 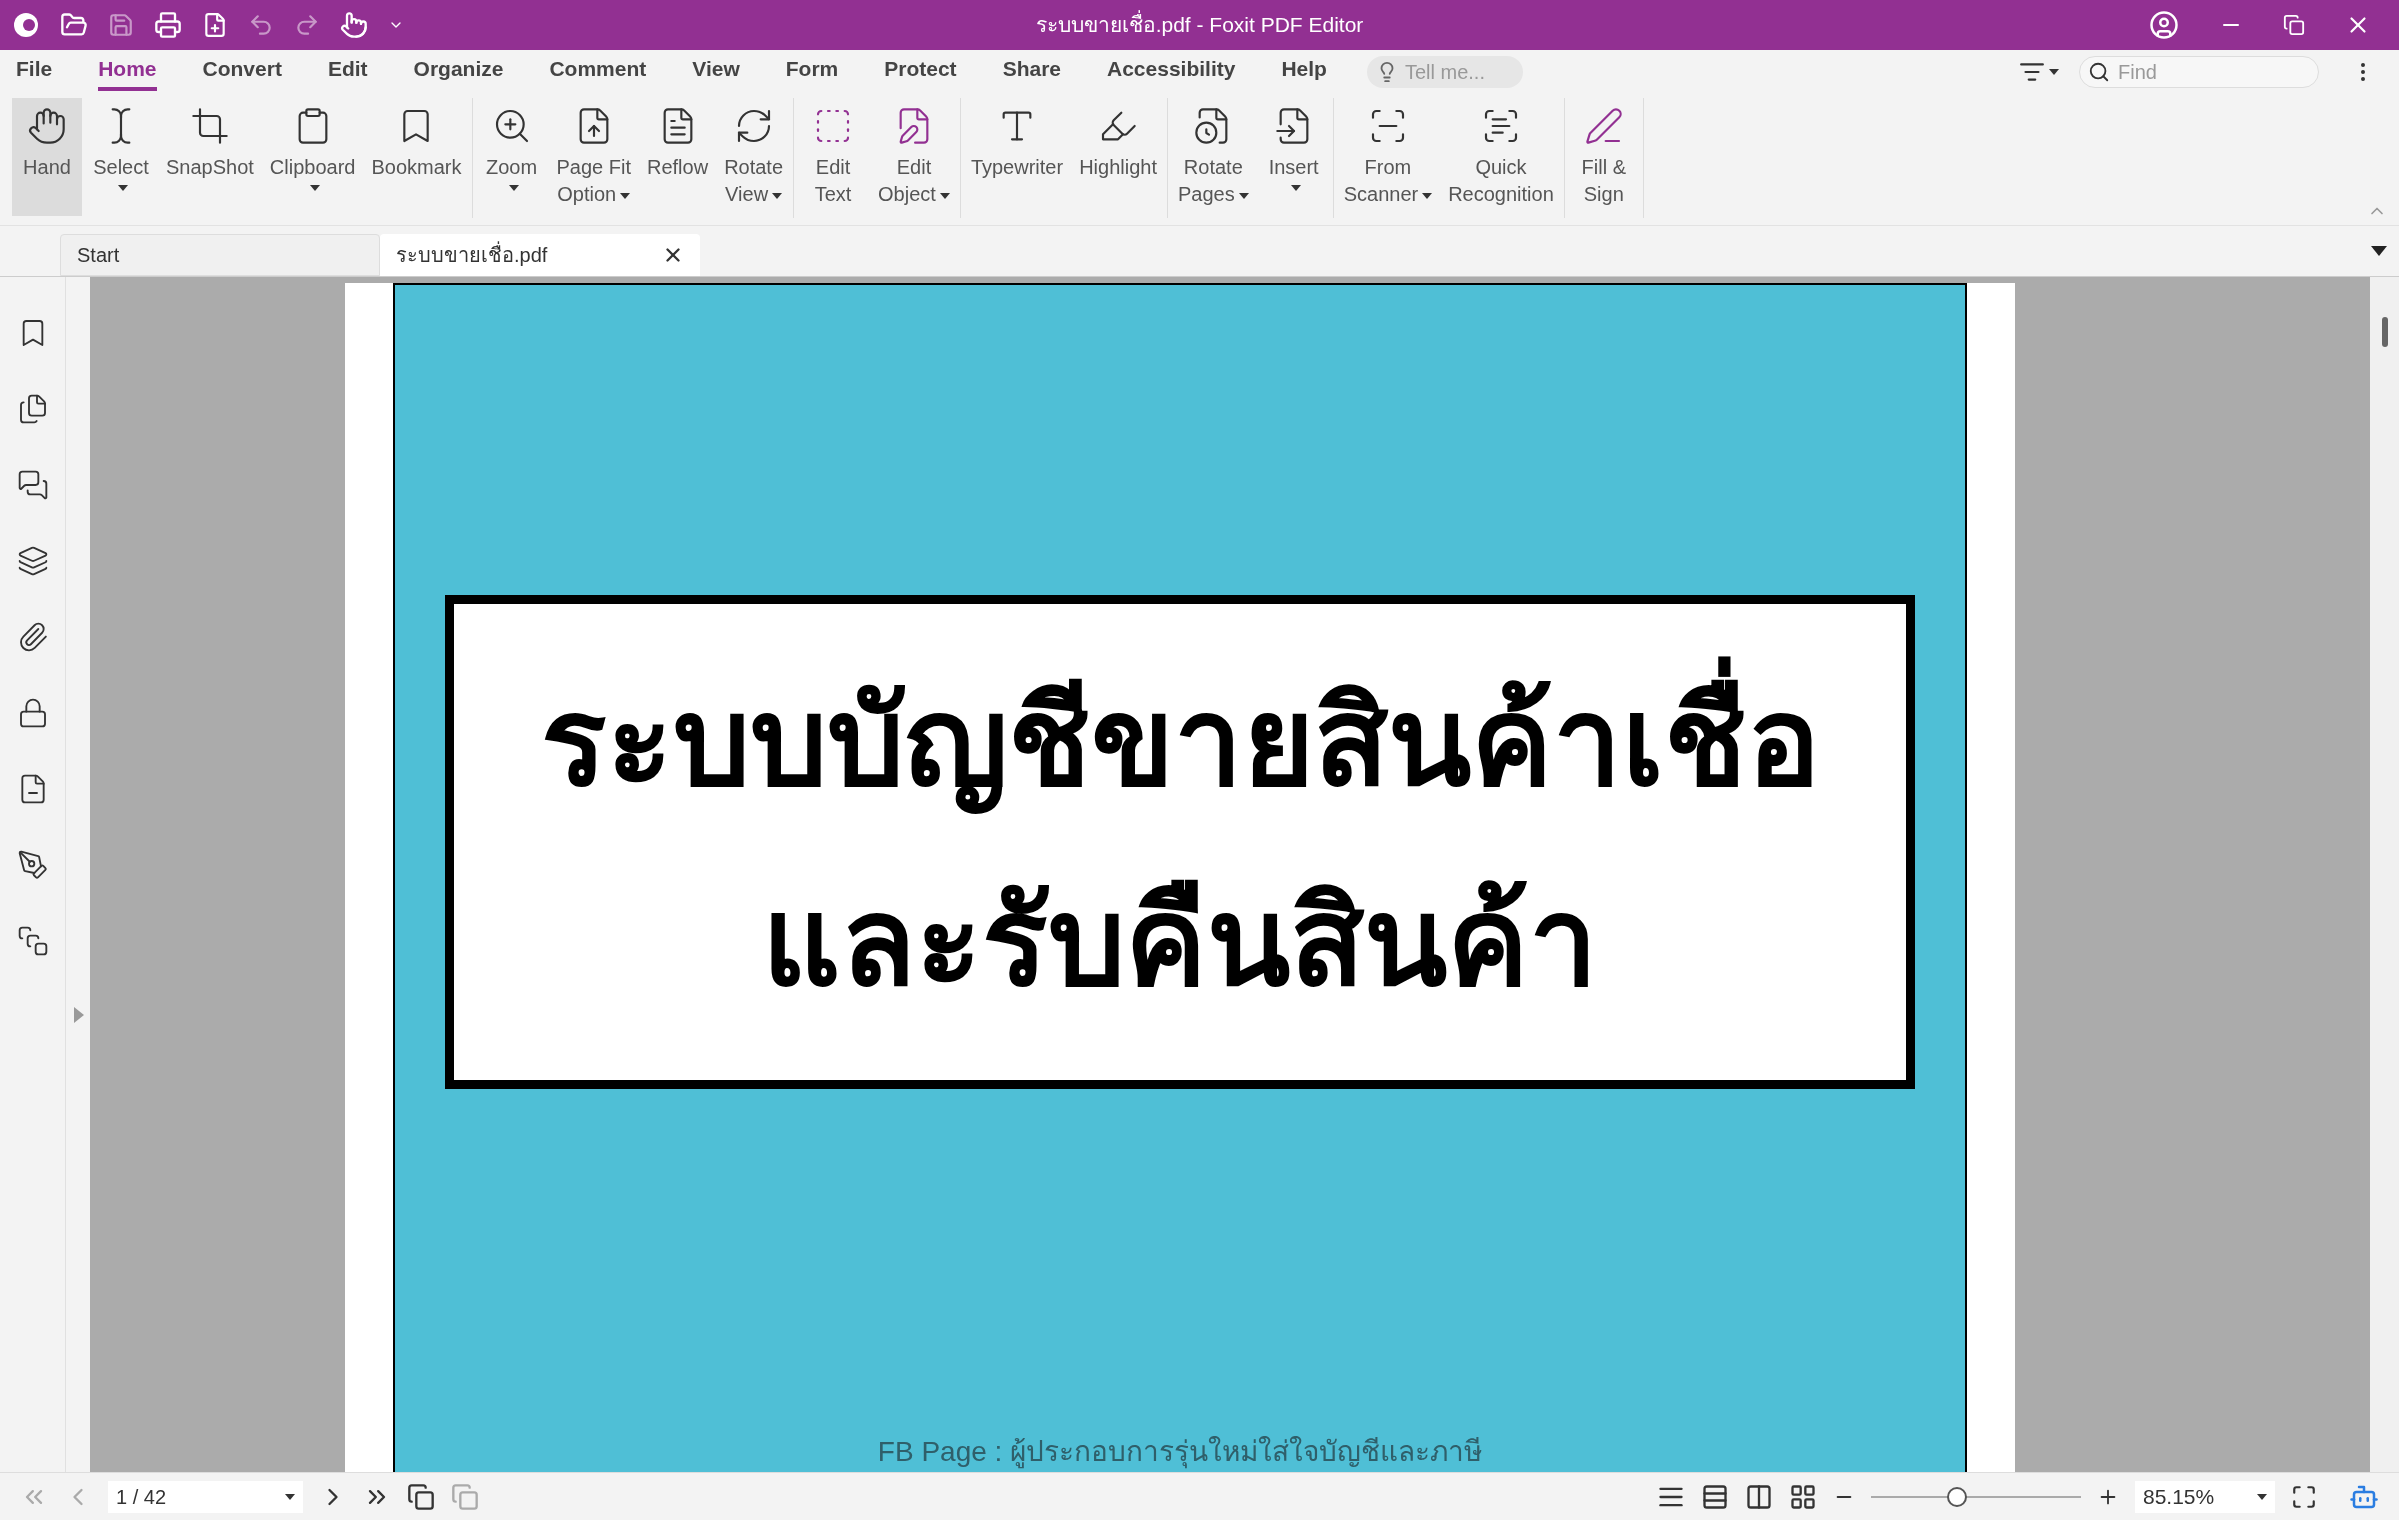 I want to click on menu-tab: Home, so click(x=127, y=72).